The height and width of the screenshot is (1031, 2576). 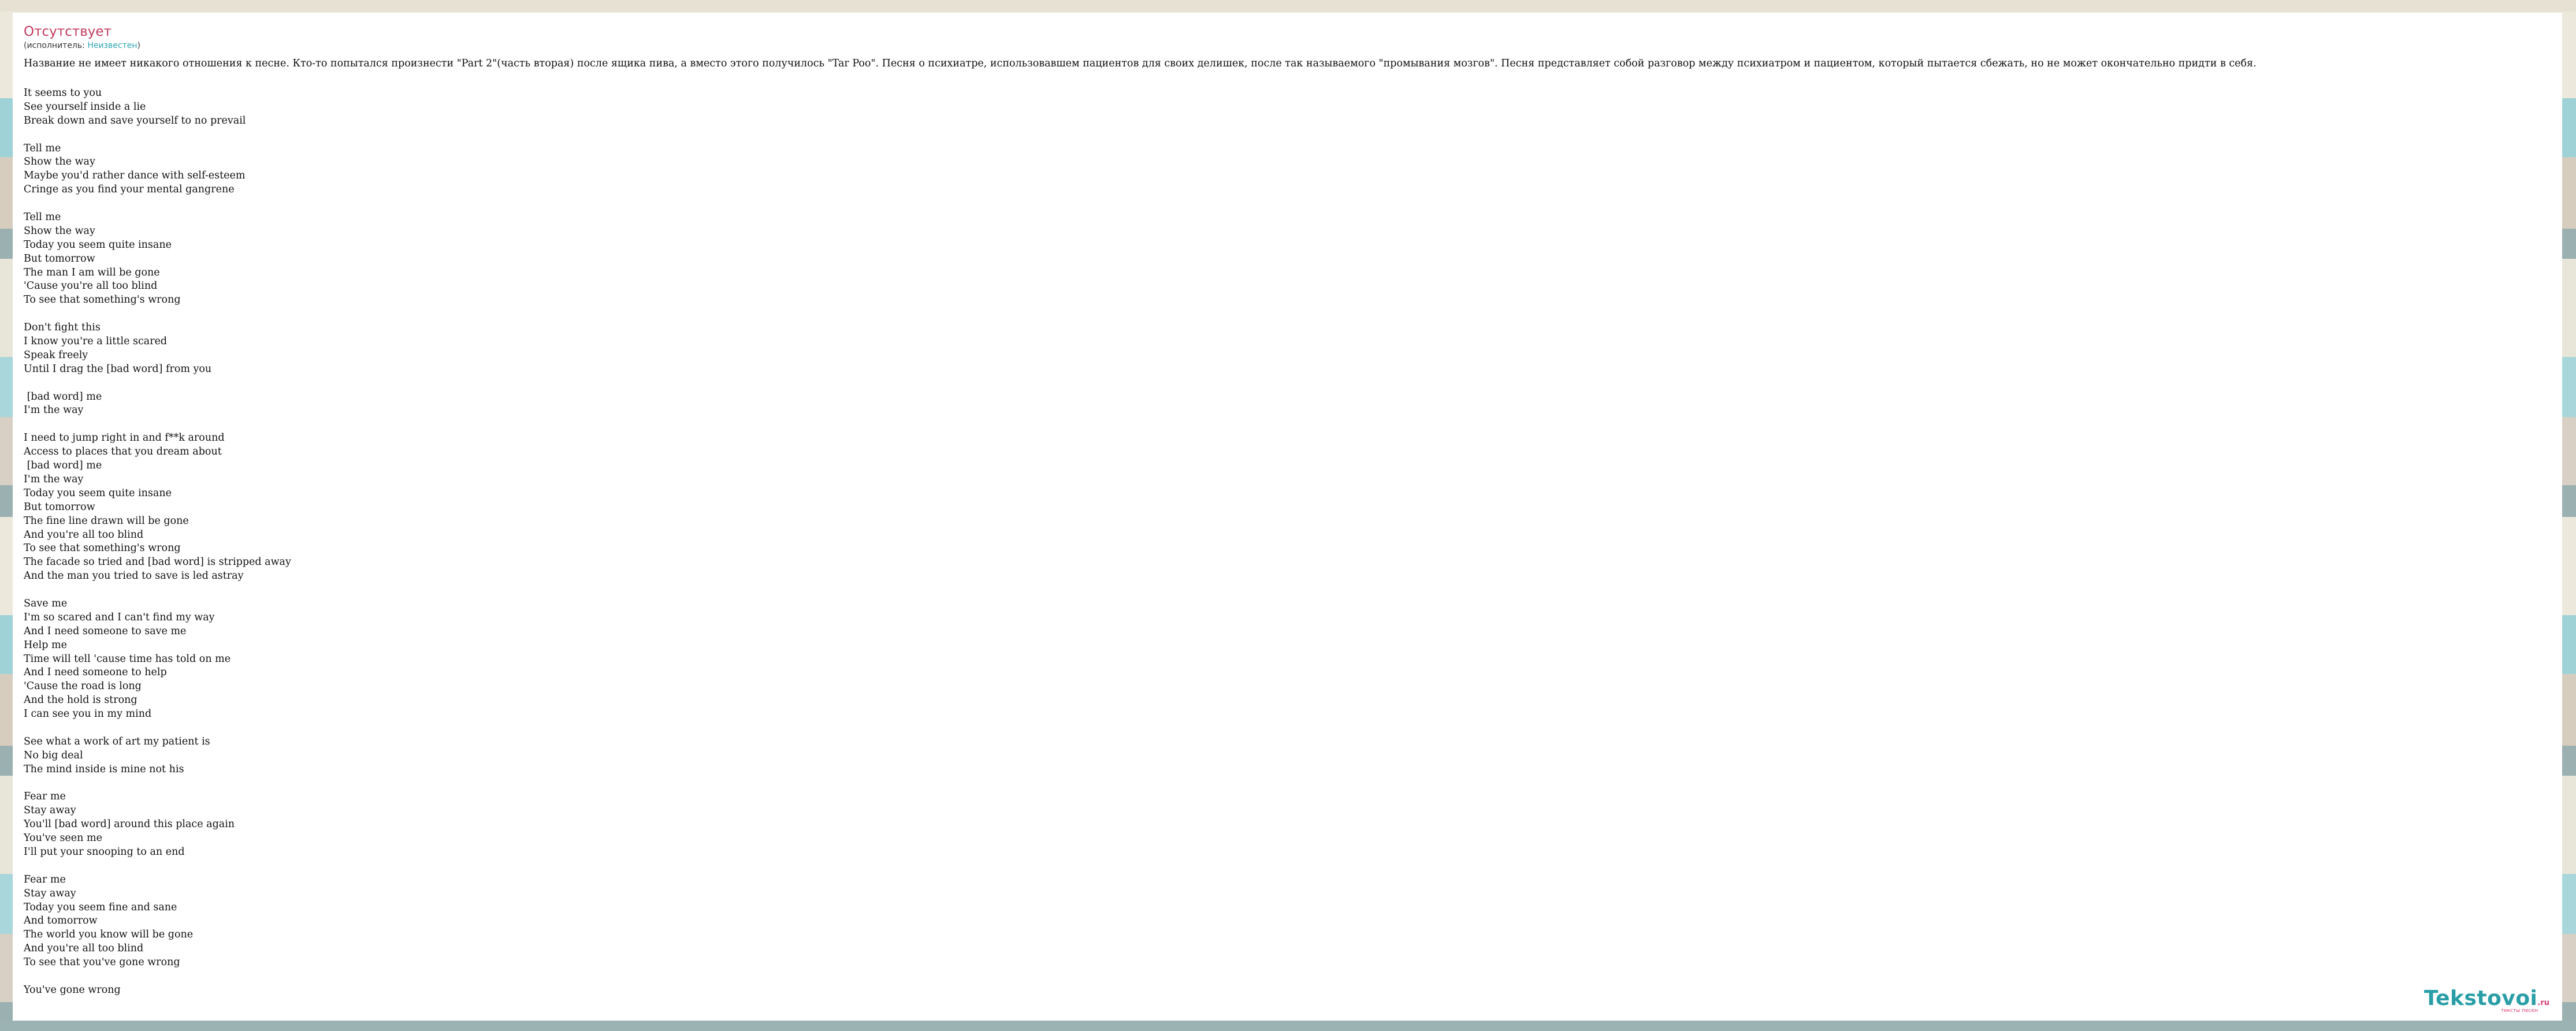 What do you see at coordinates (104, 769) in the screenshot?
I see `lyric-line: The mind inside is mine not his` at bounding box center [104, 769].